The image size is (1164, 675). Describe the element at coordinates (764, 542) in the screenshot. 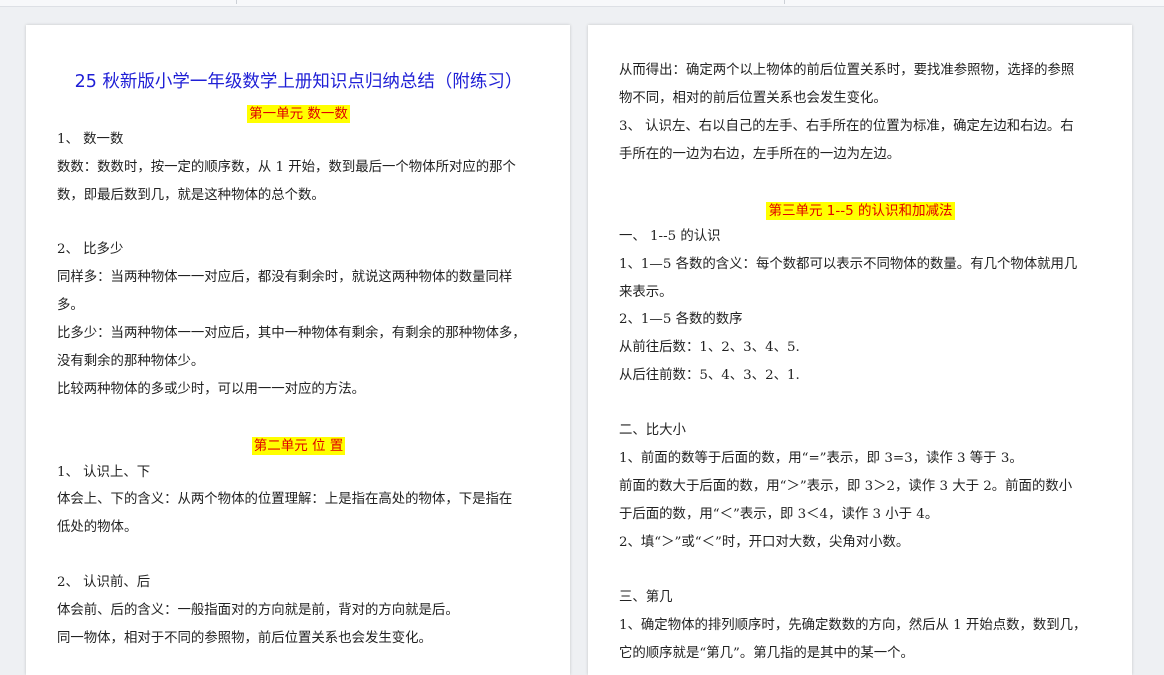

I see `paragraph-line: 2、填“＞”或“＜”时，开口对大数，尖角对小数。` at that location.